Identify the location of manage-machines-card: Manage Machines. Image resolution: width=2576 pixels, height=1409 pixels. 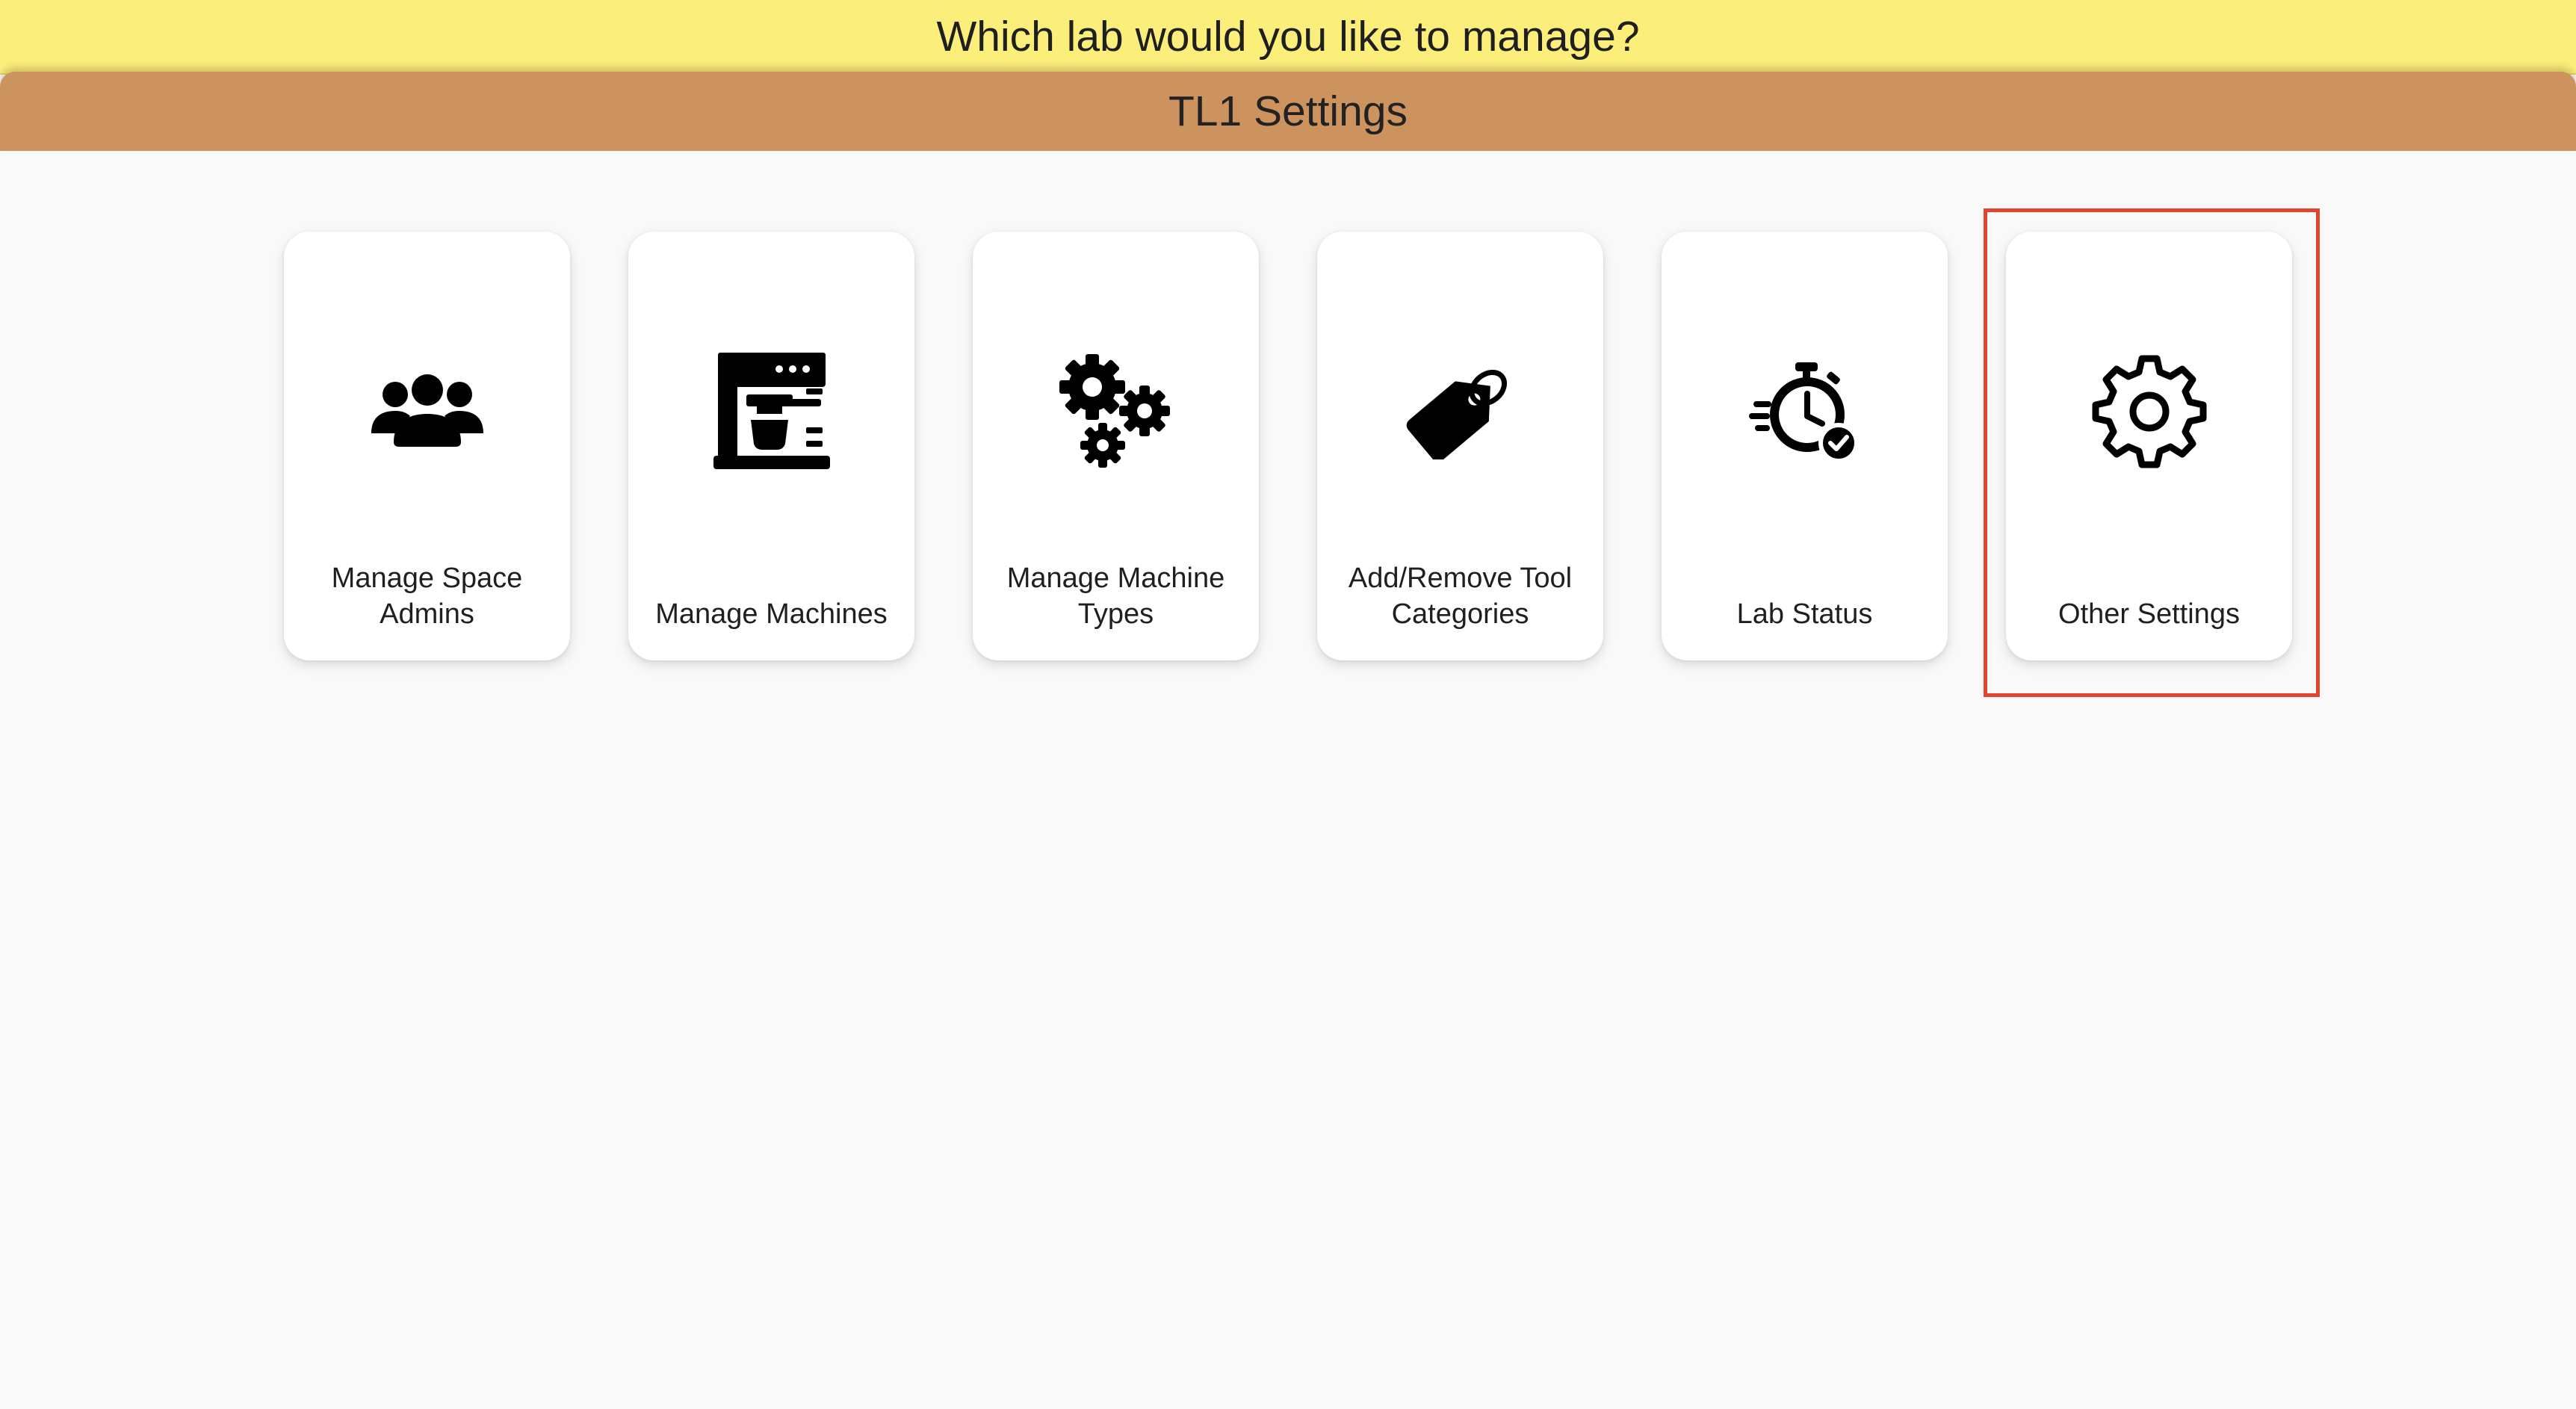
(771, 446).